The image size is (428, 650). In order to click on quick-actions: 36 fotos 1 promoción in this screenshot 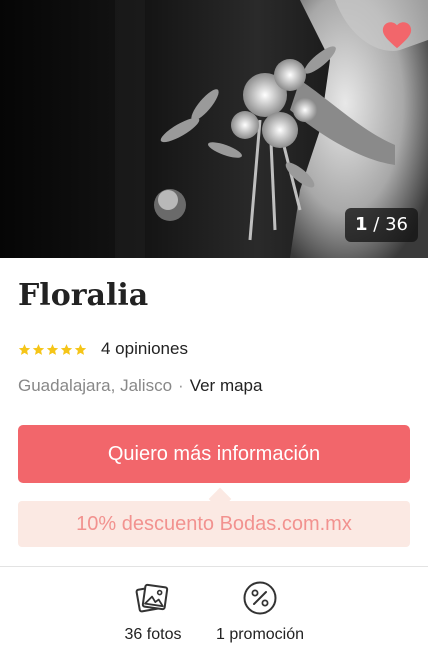, I will do `click(214, 615)`.